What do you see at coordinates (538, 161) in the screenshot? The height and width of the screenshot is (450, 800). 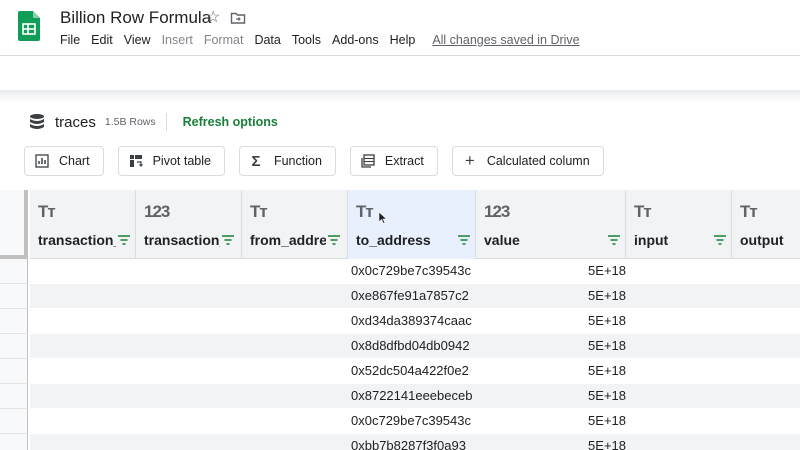 I see `calculated-column-button-label: Calculated column` at bounding box center [538, 161].